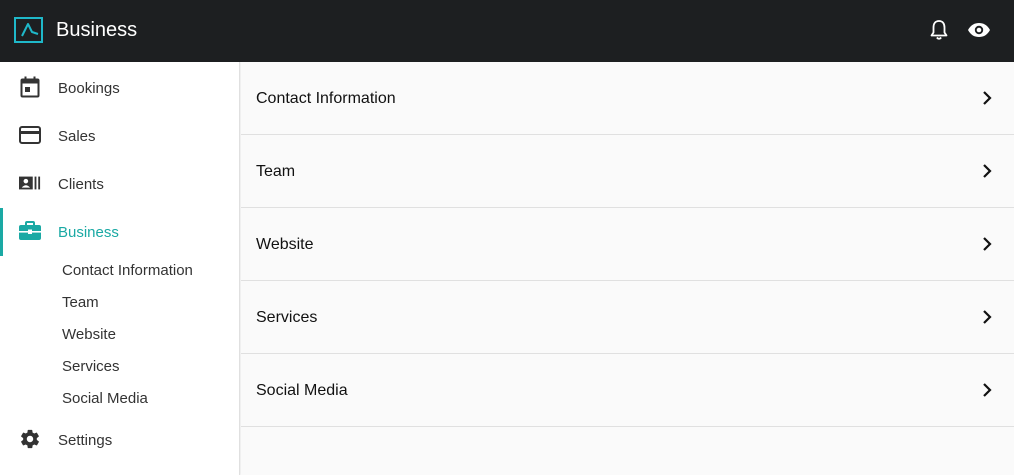 Image resolution: width=1014 pixels, height=475 pixels. Describe the element at coordinates (285, 244) in the screenshot. I see `list-item-label: Website` at that location.